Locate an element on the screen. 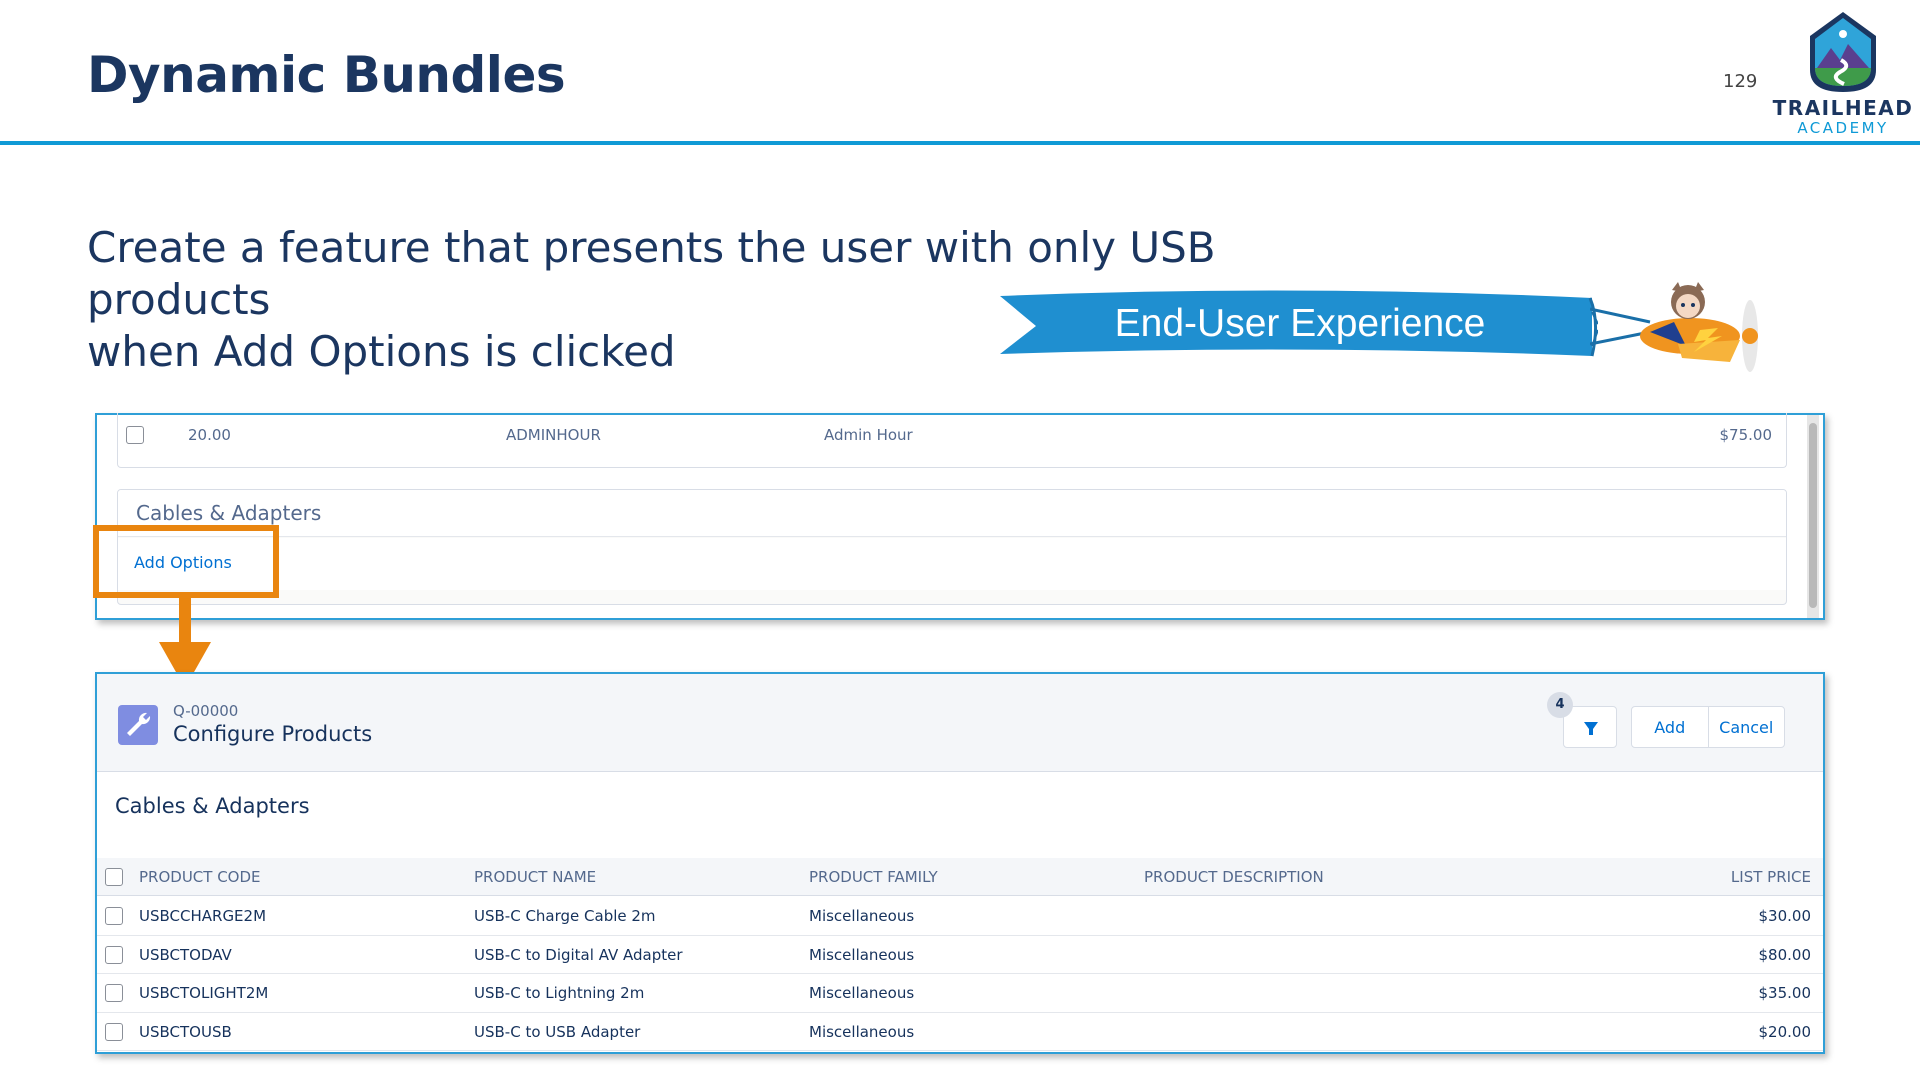  astro-airplane-icon is located at coordinates (1674, 327).